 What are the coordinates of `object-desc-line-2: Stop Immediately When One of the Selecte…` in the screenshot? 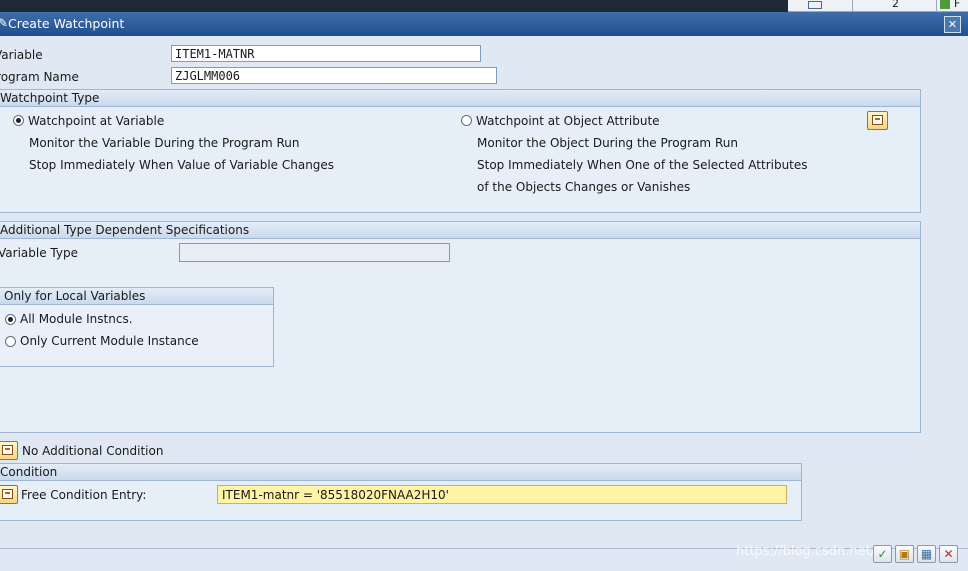 It's located at (642, 165).